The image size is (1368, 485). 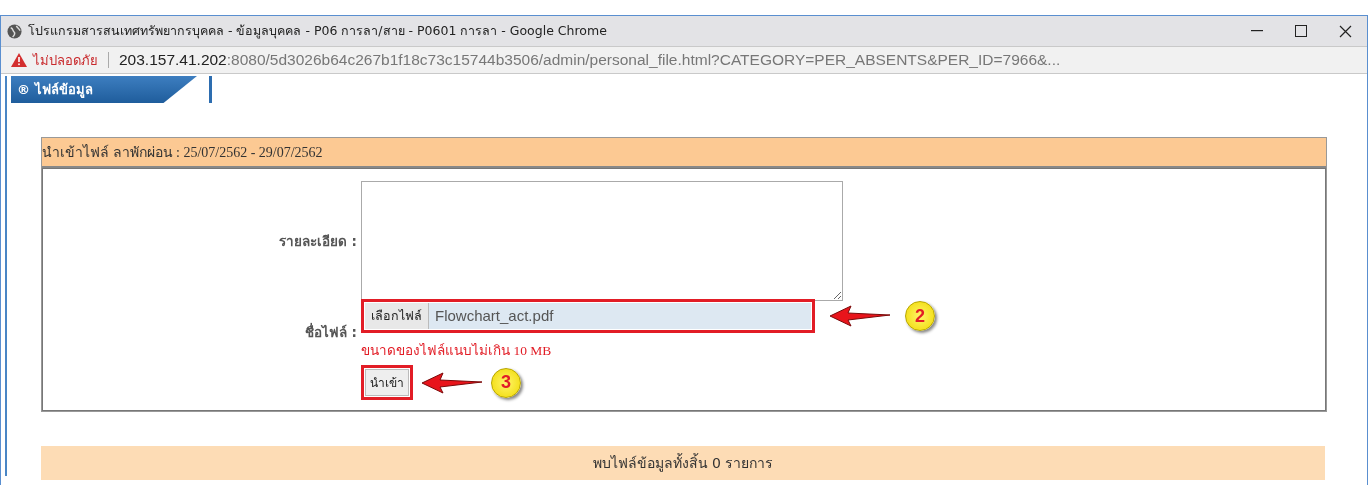 What do you see at coordinates (1257, 31) in the screenshot?
I see `minimize-icon` at bounding box center [1257, 31].